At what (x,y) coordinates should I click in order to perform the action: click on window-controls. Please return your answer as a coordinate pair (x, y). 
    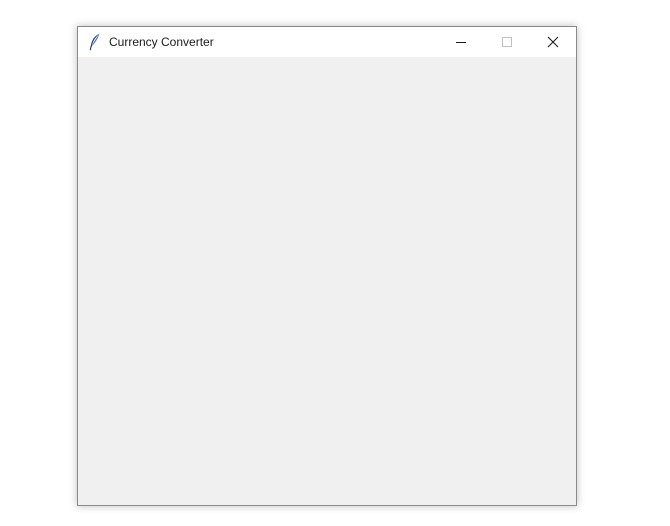
    Looking at the image, I should click on (507, 42).